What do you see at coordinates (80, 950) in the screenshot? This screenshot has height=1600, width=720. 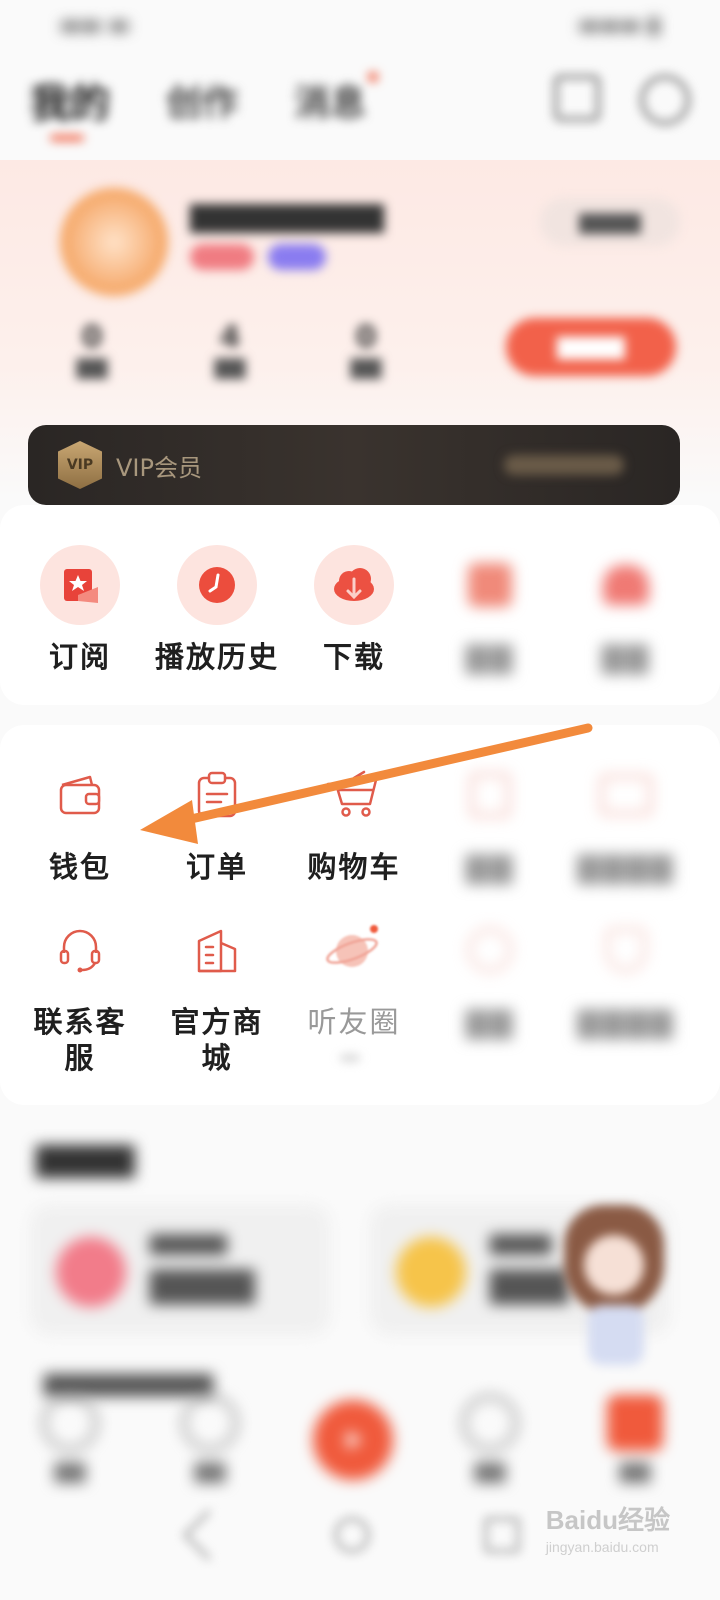 I see `headset-icon` at bounding box center [80, 950].